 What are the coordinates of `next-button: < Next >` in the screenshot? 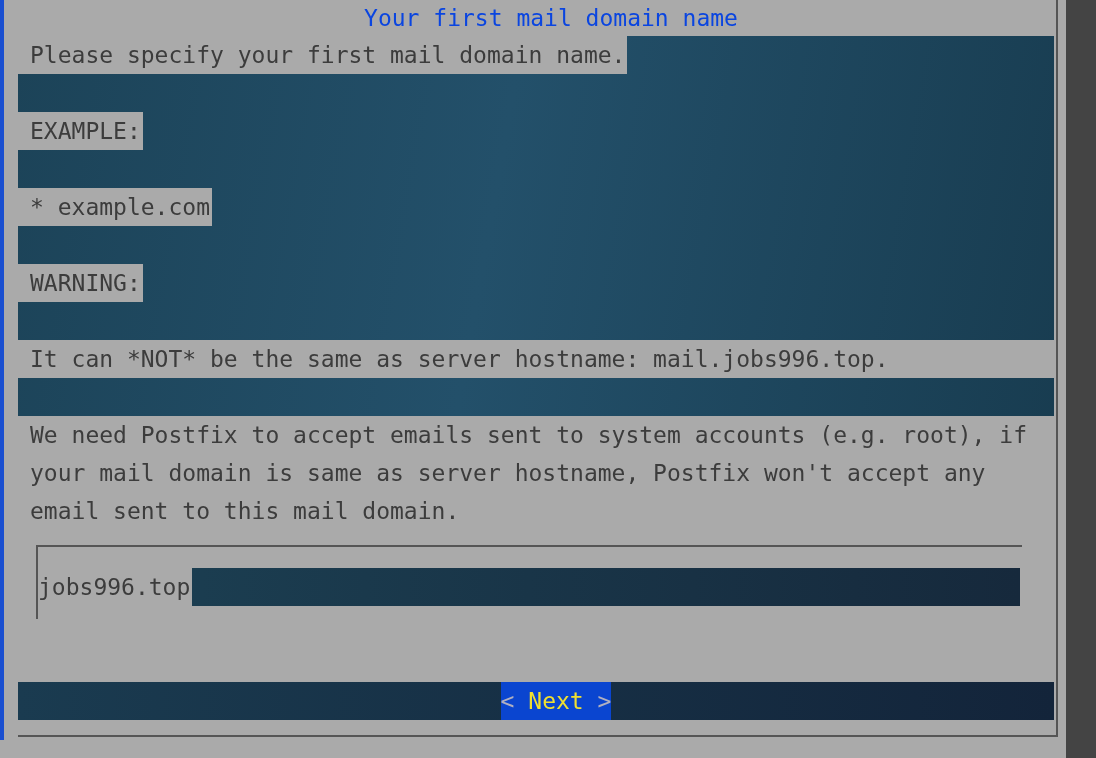 It's located at (556, 701).